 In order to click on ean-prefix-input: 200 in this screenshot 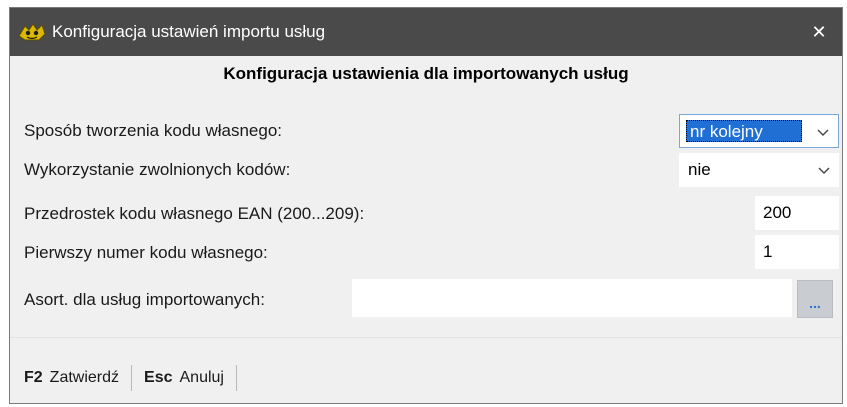, I will do `click(797, 213)`.